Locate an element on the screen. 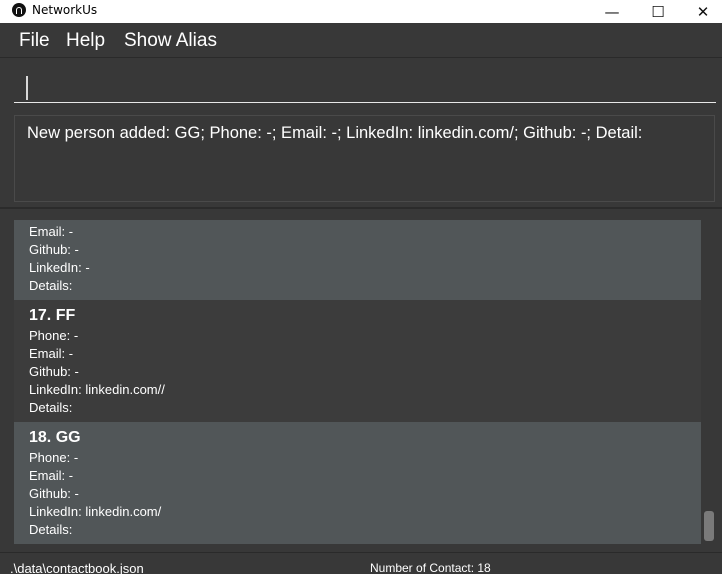 The image size is (722, 574). close-icon: ✕ is located at coordinates (703, 11).